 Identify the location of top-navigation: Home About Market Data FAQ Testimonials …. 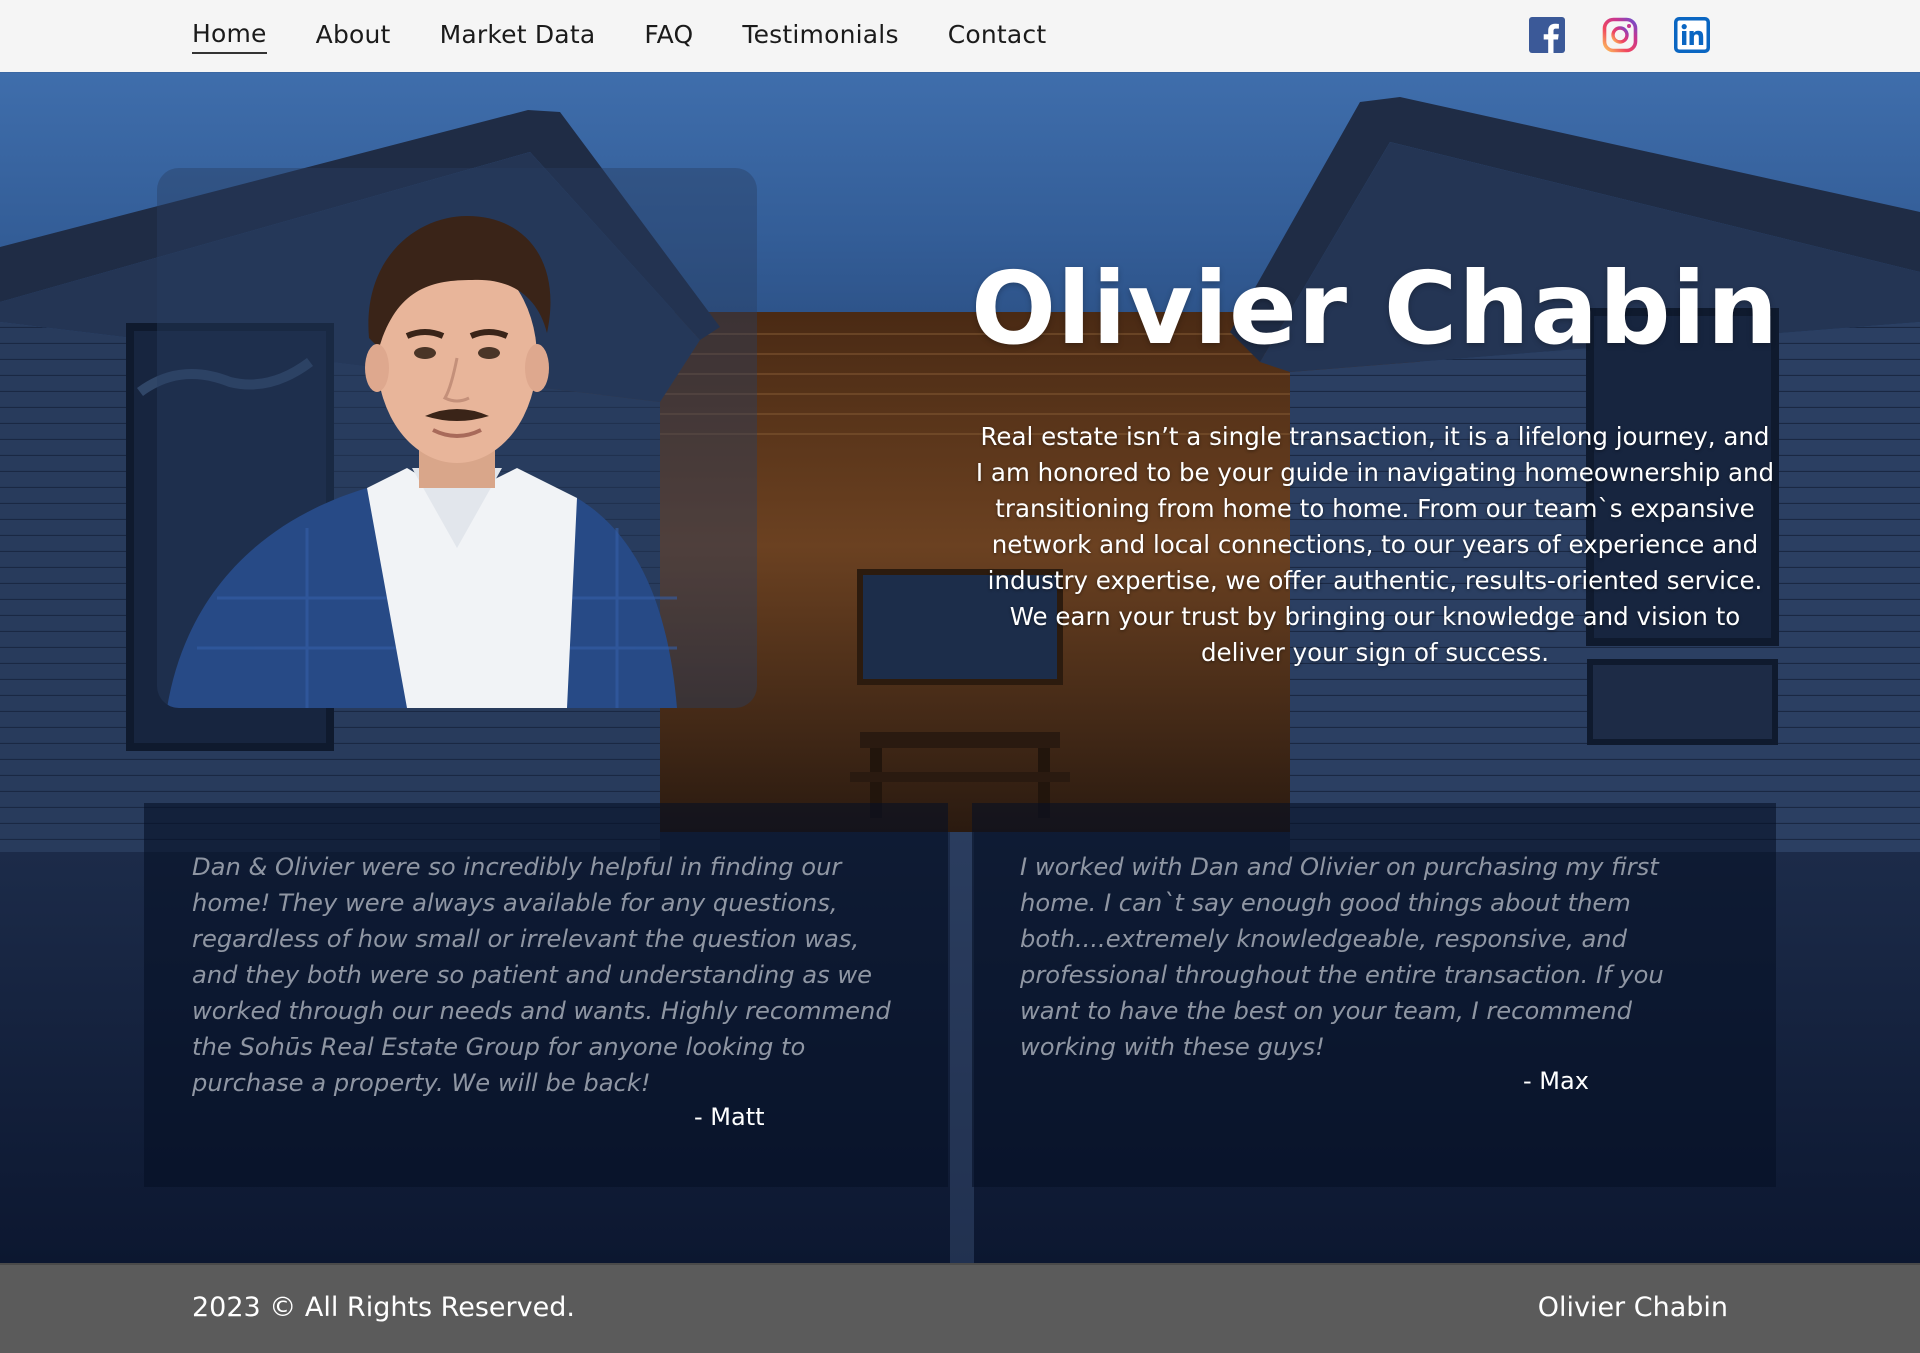
(960, 36).